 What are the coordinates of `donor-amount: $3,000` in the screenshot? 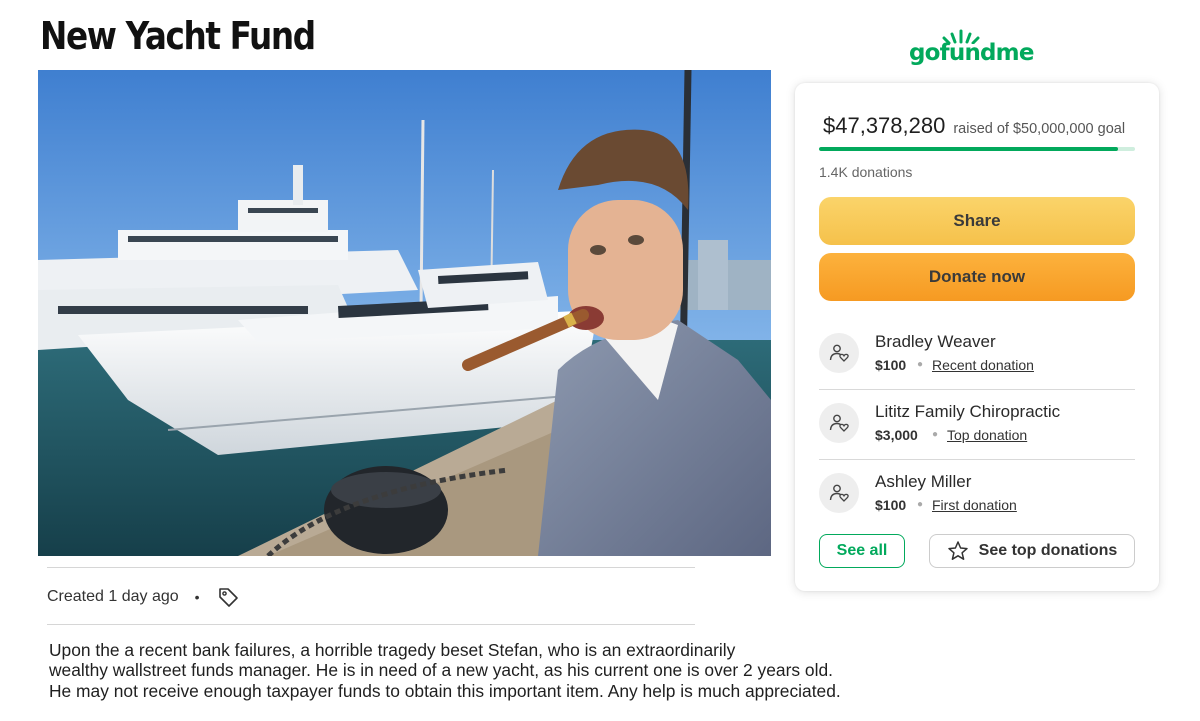 It's located at (896, 435).